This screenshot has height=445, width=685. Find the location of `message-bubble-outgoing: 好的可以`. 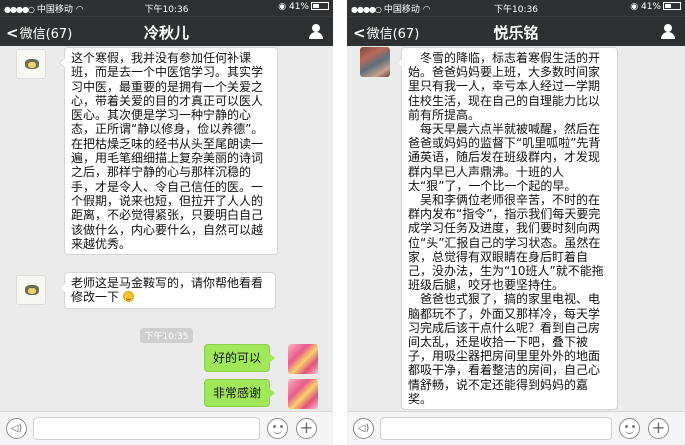

message-bubble-outgoing: 好的可以 is located at coordinates (240, 358).